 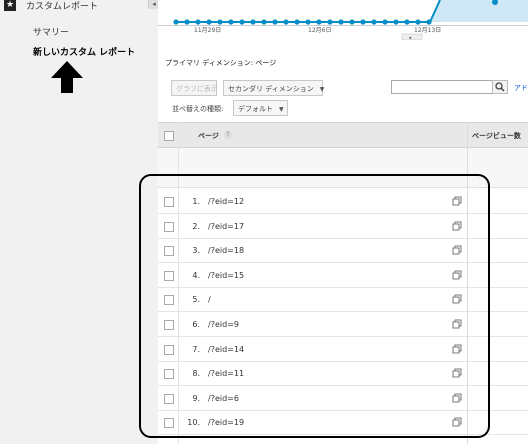 I want to click on column-header-page: ページ, so click(x=208, y=136).